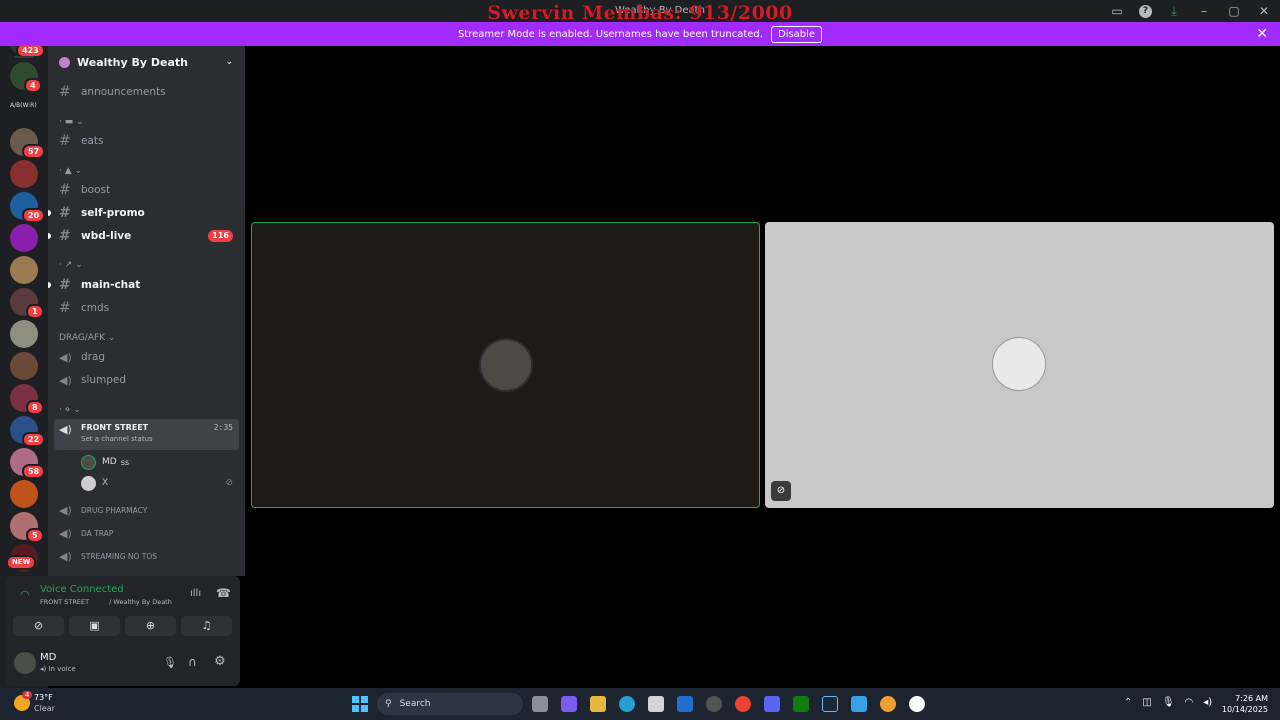  Describe the element at coordinates (656, 704) in the screenshot. I see `store-icon` at that location.